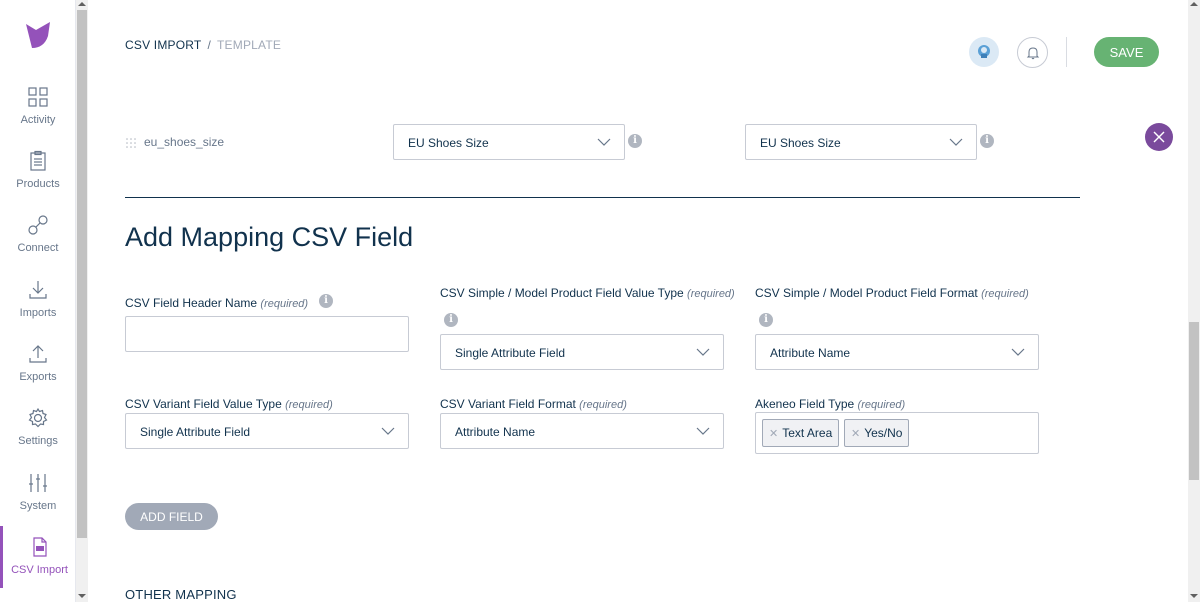 The width and height of the screenshot is (1200, 602). I want to click on header-name-label: CSV Field Header Name (required), so click(216, 303).